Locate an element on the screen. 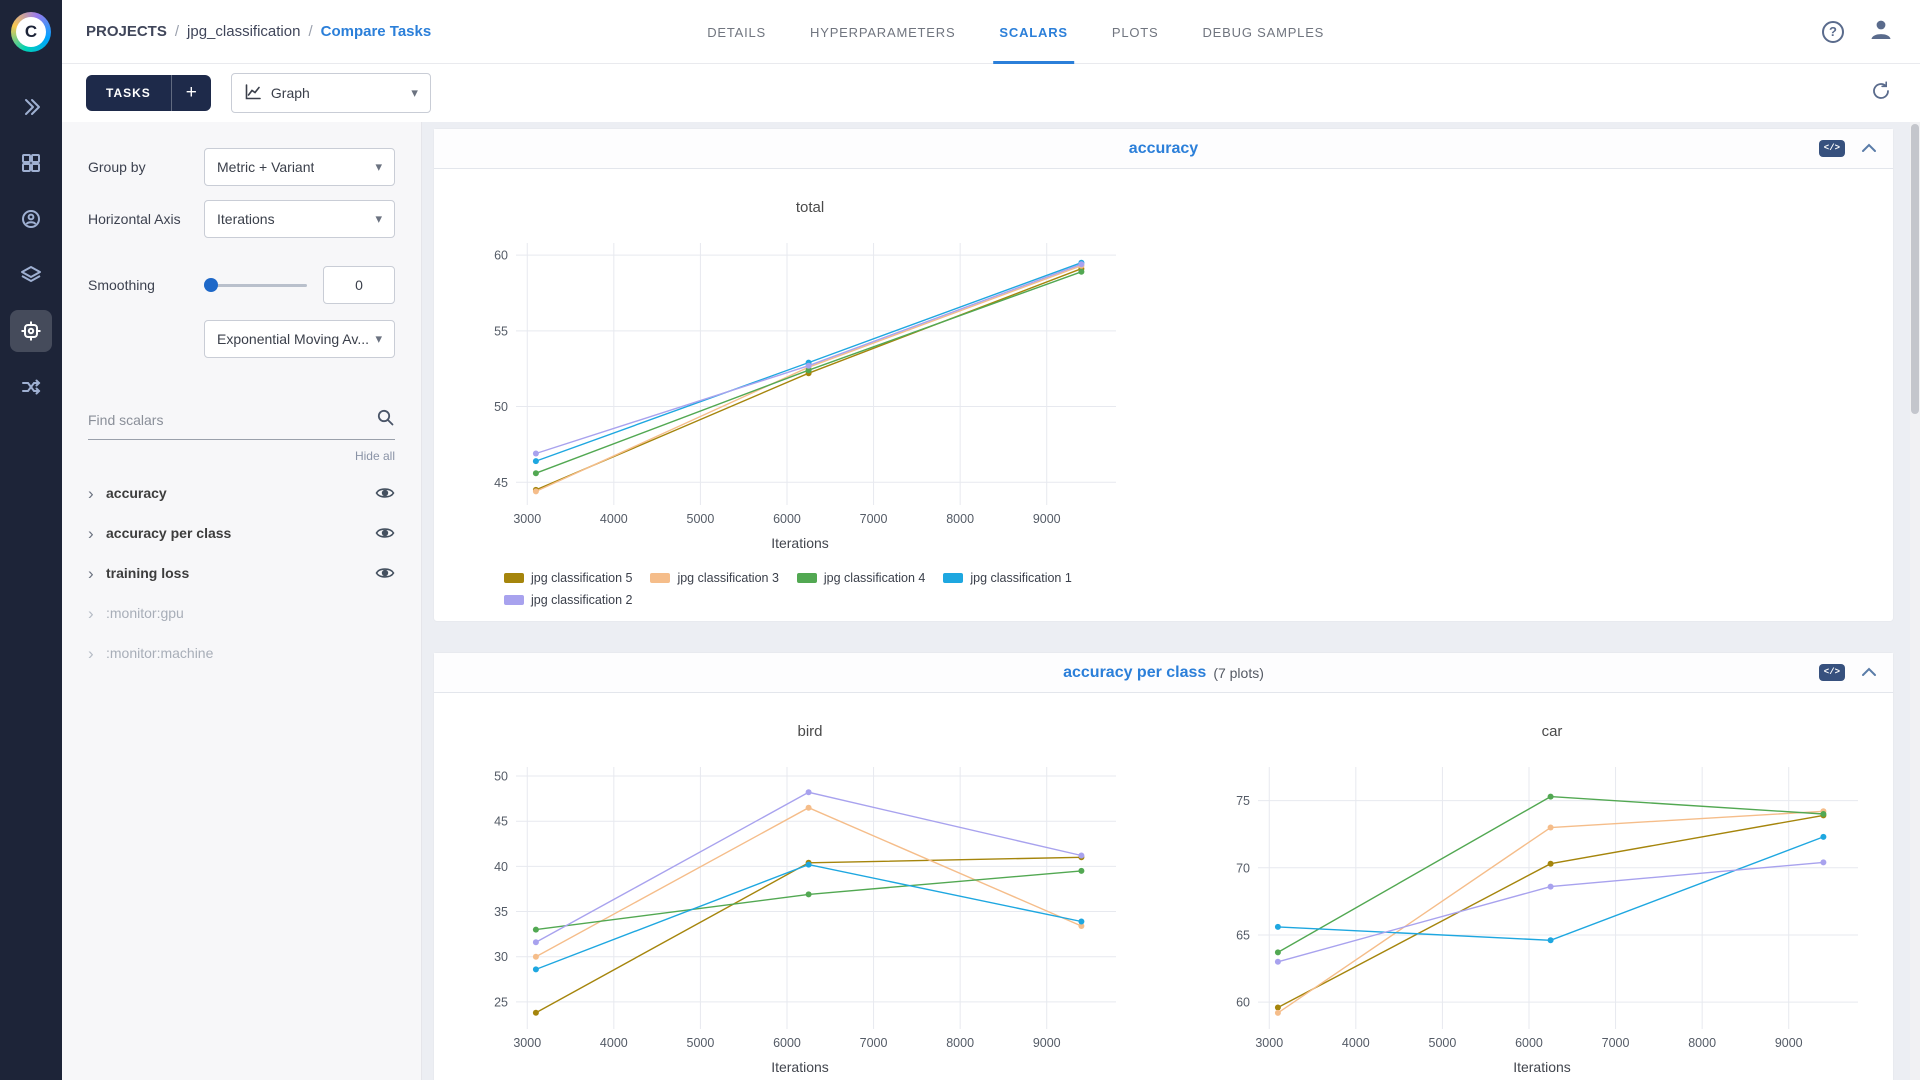 The height and width of the screenshot is (1080, 1920). scalar-label: accuracy is located at coordinates (136, 493).